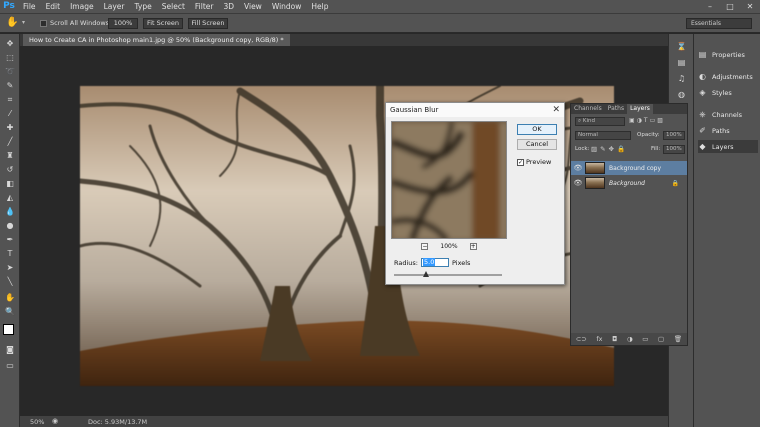 The width and height of the screenshot is (760, 427). I want to click on menu-edit: Edit, so click(53, 6).